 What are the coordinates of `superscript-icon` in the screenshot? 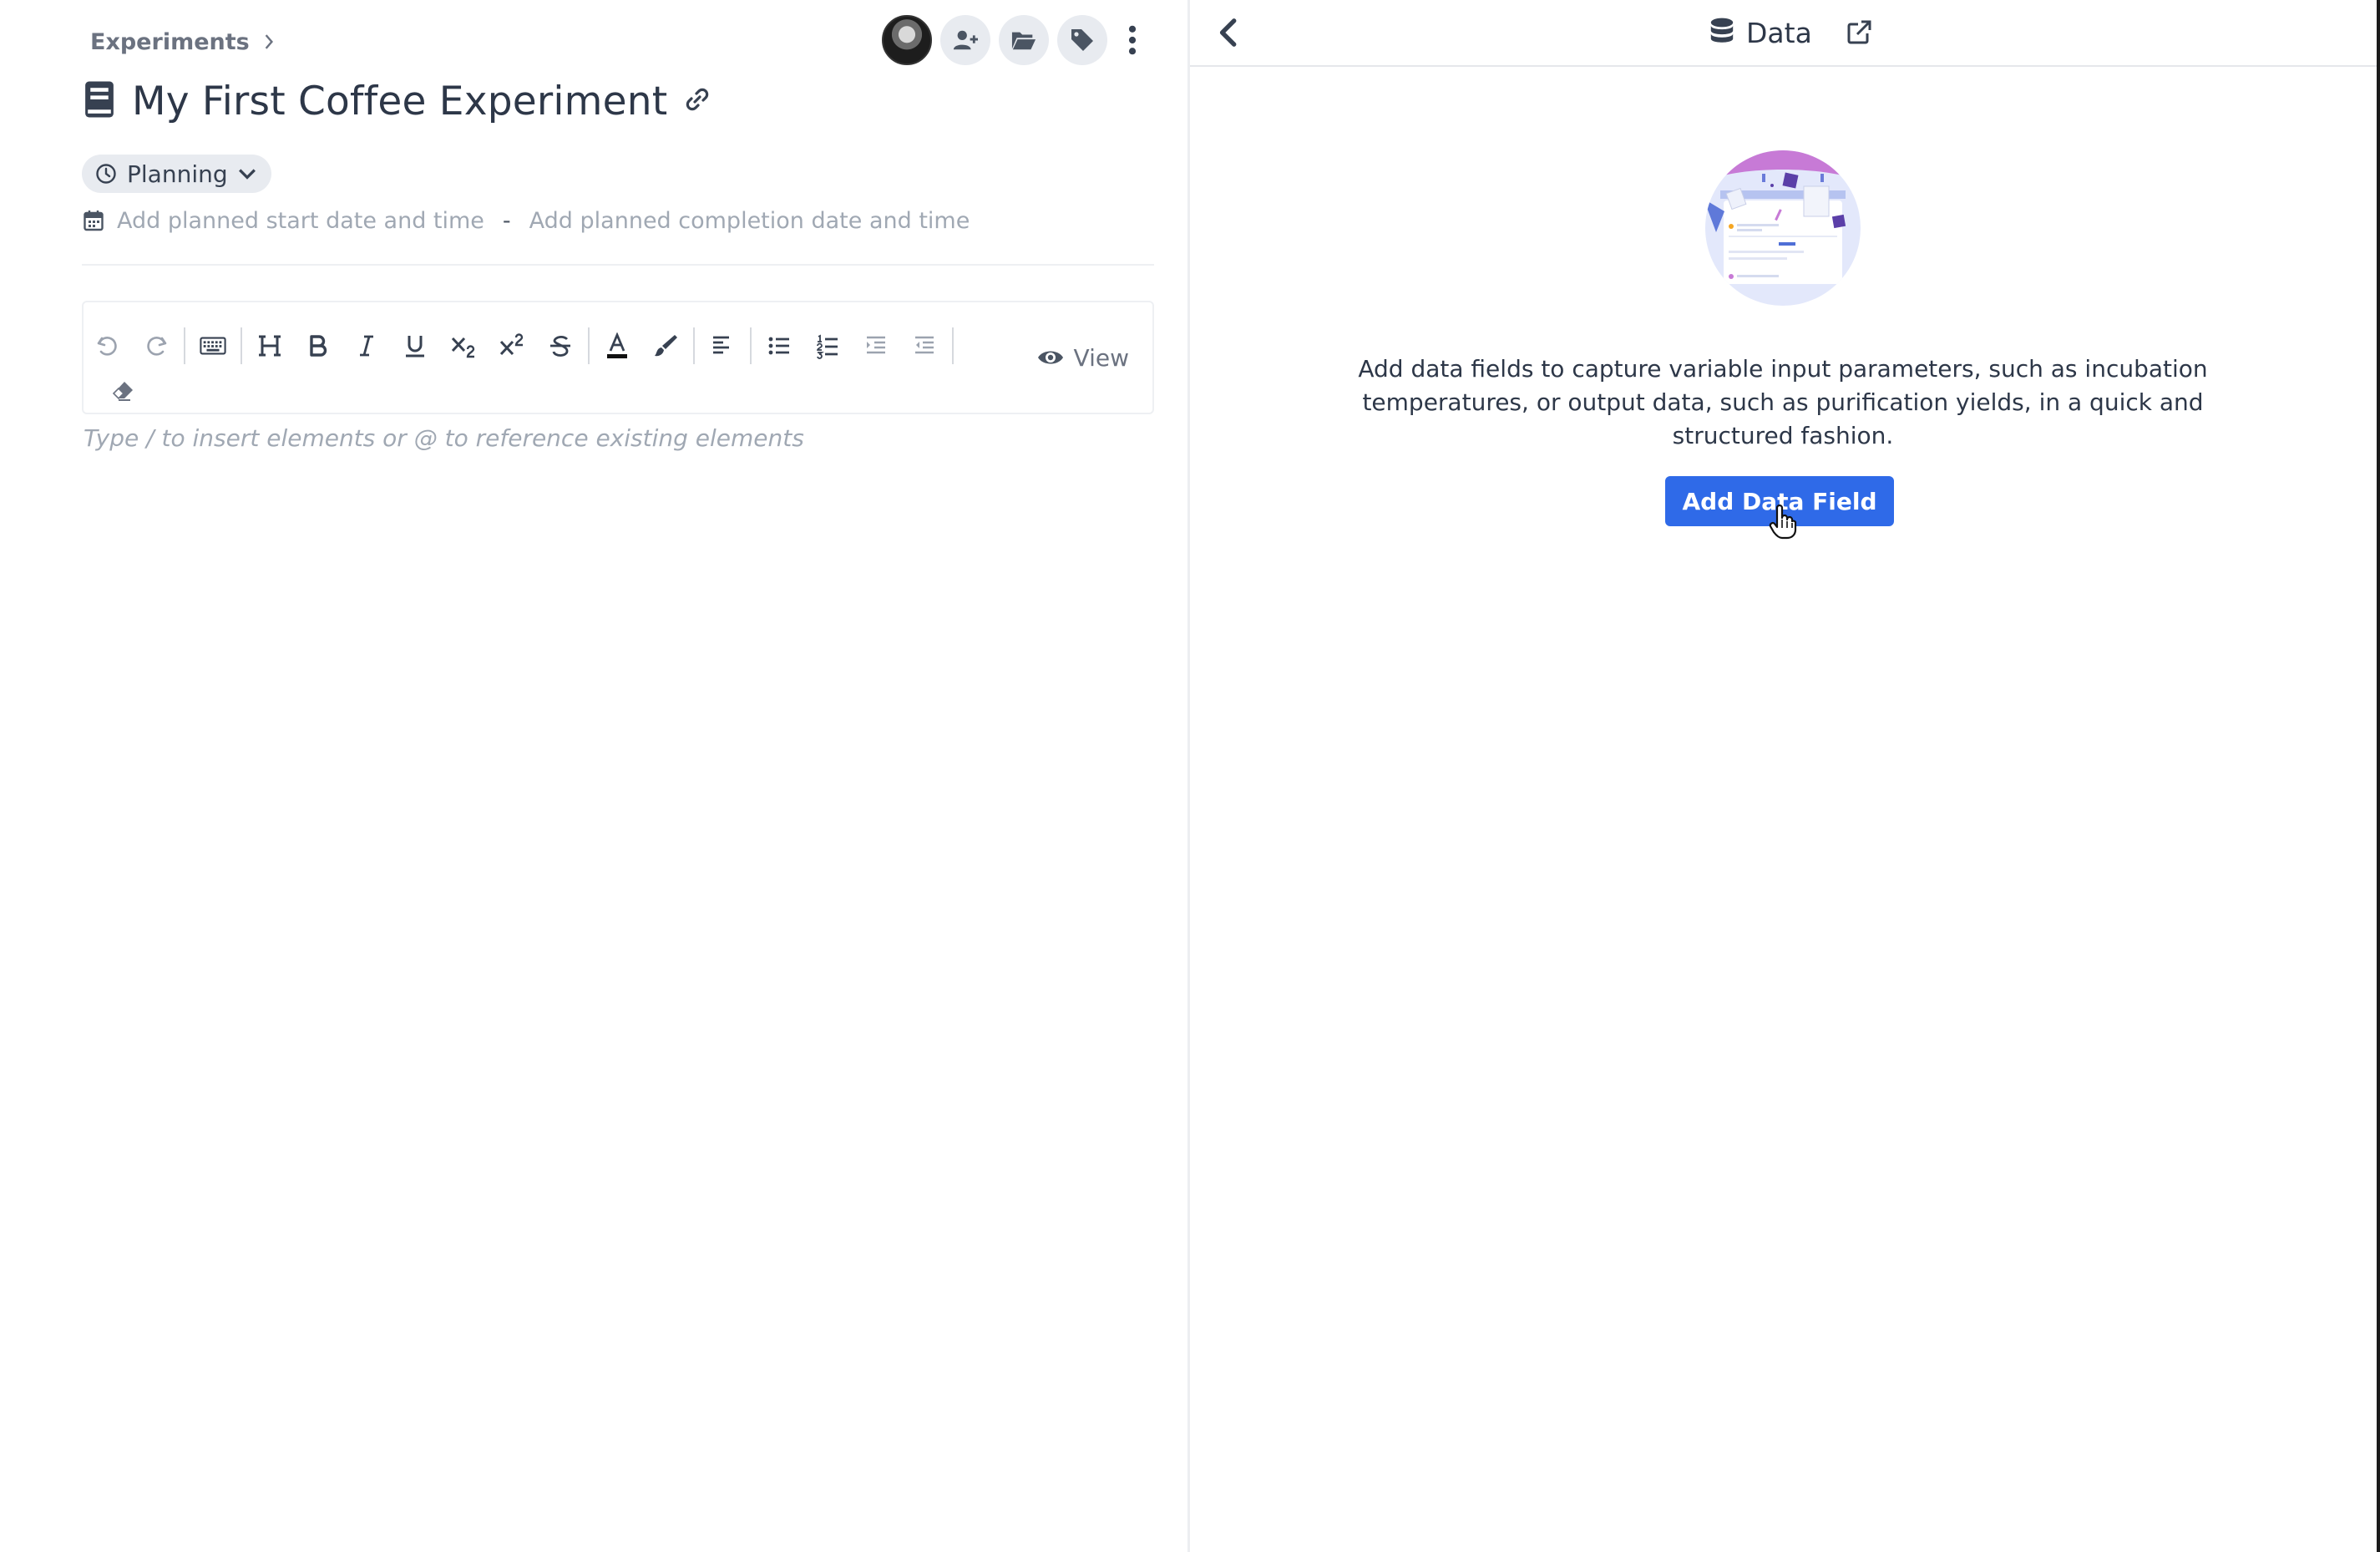 It's located at (511, 344).